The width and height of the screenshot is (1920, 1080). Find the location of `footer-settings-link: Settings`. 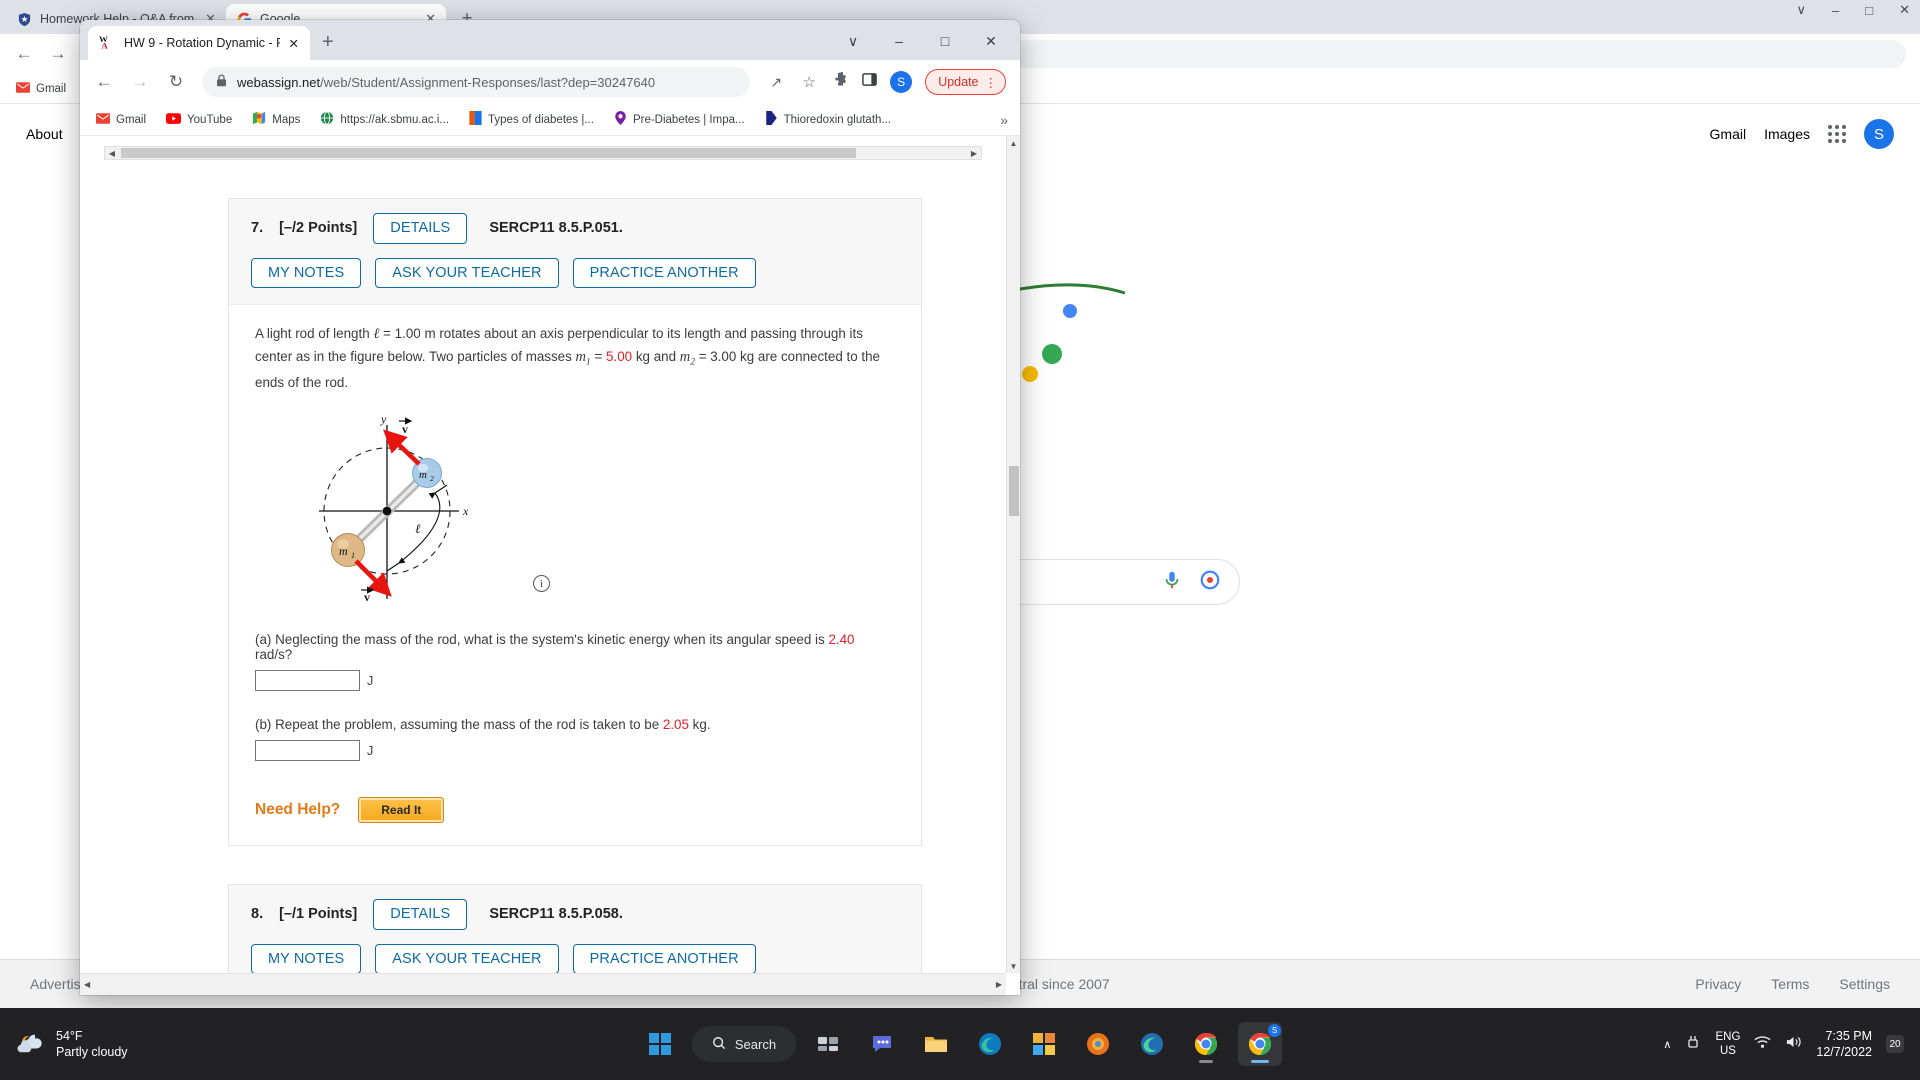

footer-settings-link: Settings is located at coordinates (1864, 984).